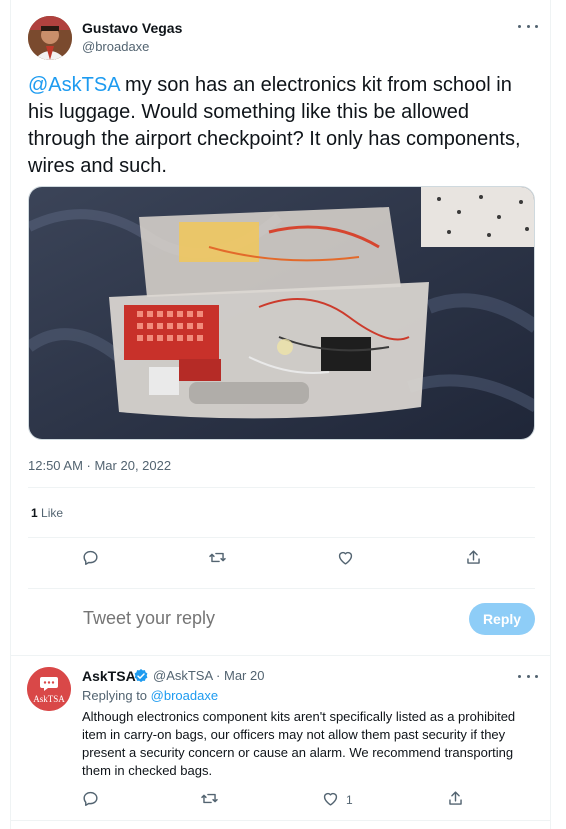 The height and width of the screenshot is (829, 566). I want to click on reply-author-name: AskTSA, so click(109, 676).